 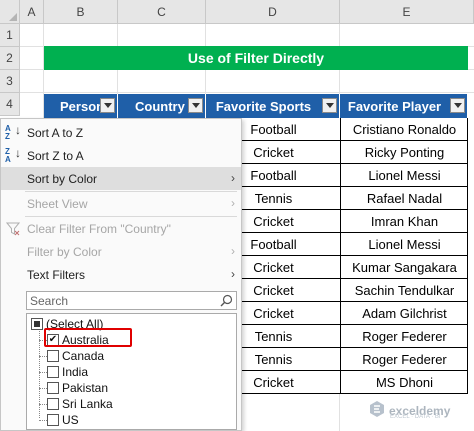 I want to click on header-country-label: Country, so click(x=160, y=106).